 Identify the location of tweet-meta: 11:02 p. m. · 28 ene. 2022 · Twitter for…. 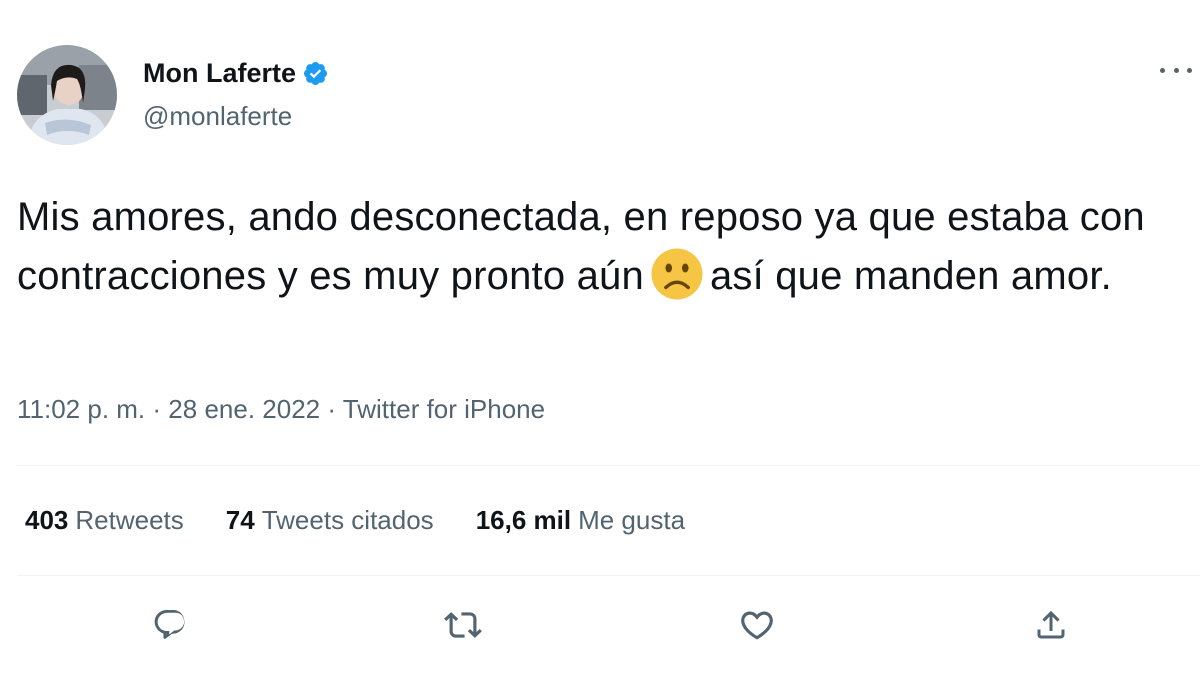
(281, 409).